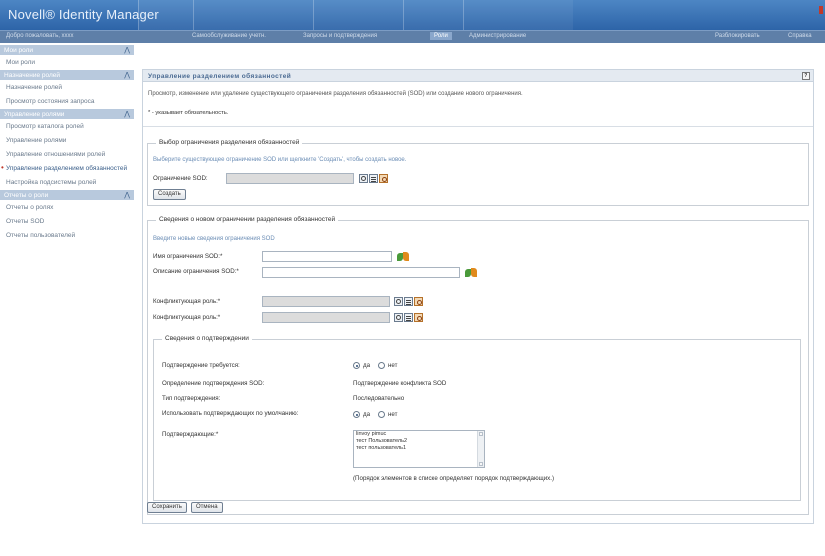 The width and height of the screenshot is (825, 556). What do you see at coordinates (67, 222) in the screenshot?
I see `sidebar-item-sod-reports: Отчеты SOD` at bounding box center [67, 222].